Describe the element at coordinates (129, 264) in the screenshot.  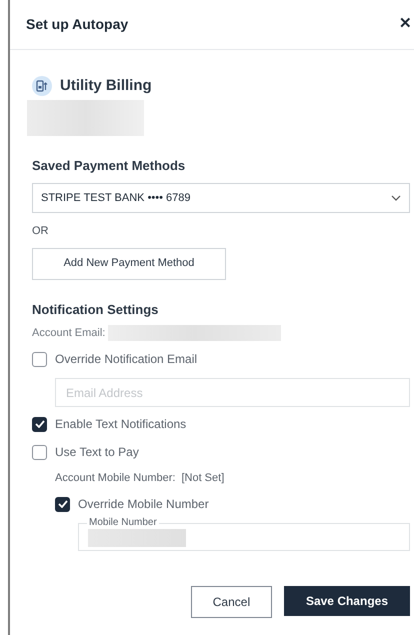
I see `add-payment-button: Add New Payment Method` at that location.